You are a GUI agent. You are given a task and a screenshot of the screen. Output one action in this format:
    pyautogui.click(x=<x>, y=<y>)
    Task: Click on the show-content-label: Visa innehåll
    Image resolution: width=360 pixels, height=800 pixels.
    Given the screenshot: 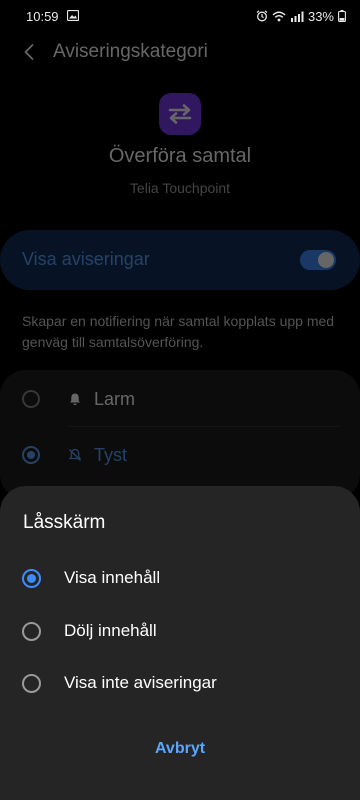 What is the action you would take?
    pyautogui.click(x=112, y=577)
    